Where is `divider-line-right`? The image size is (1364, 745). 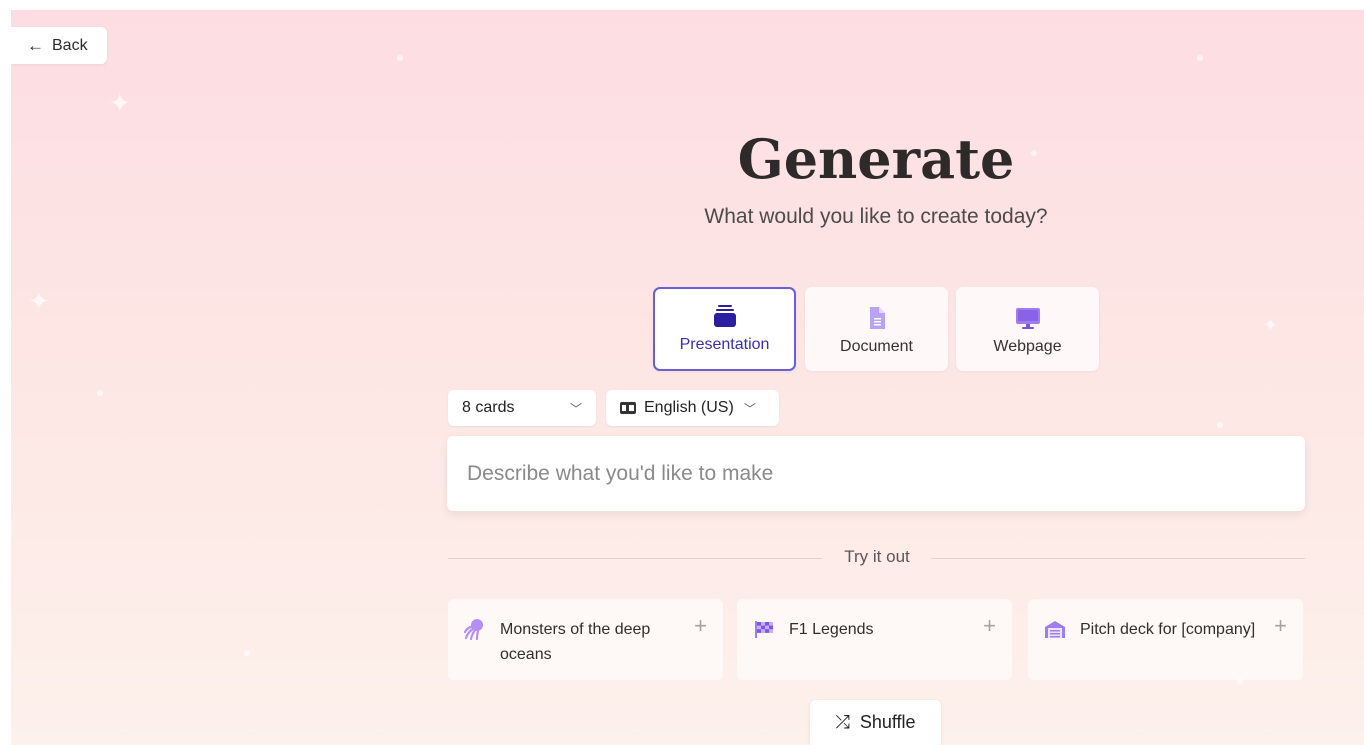
divider-line-right is located at coordinates (1118, 558).